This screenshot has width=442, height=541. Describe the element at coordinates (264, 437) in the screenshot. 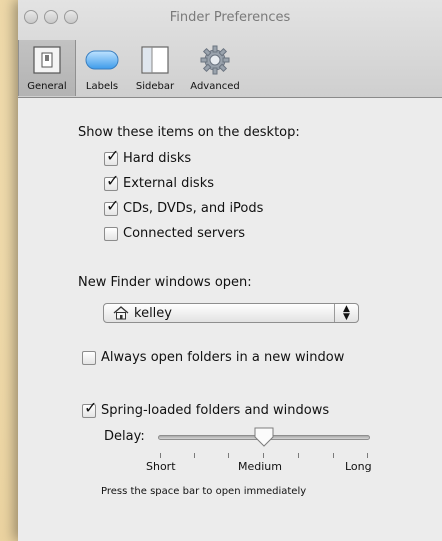

I see `delay-slider-thumb` at that location.